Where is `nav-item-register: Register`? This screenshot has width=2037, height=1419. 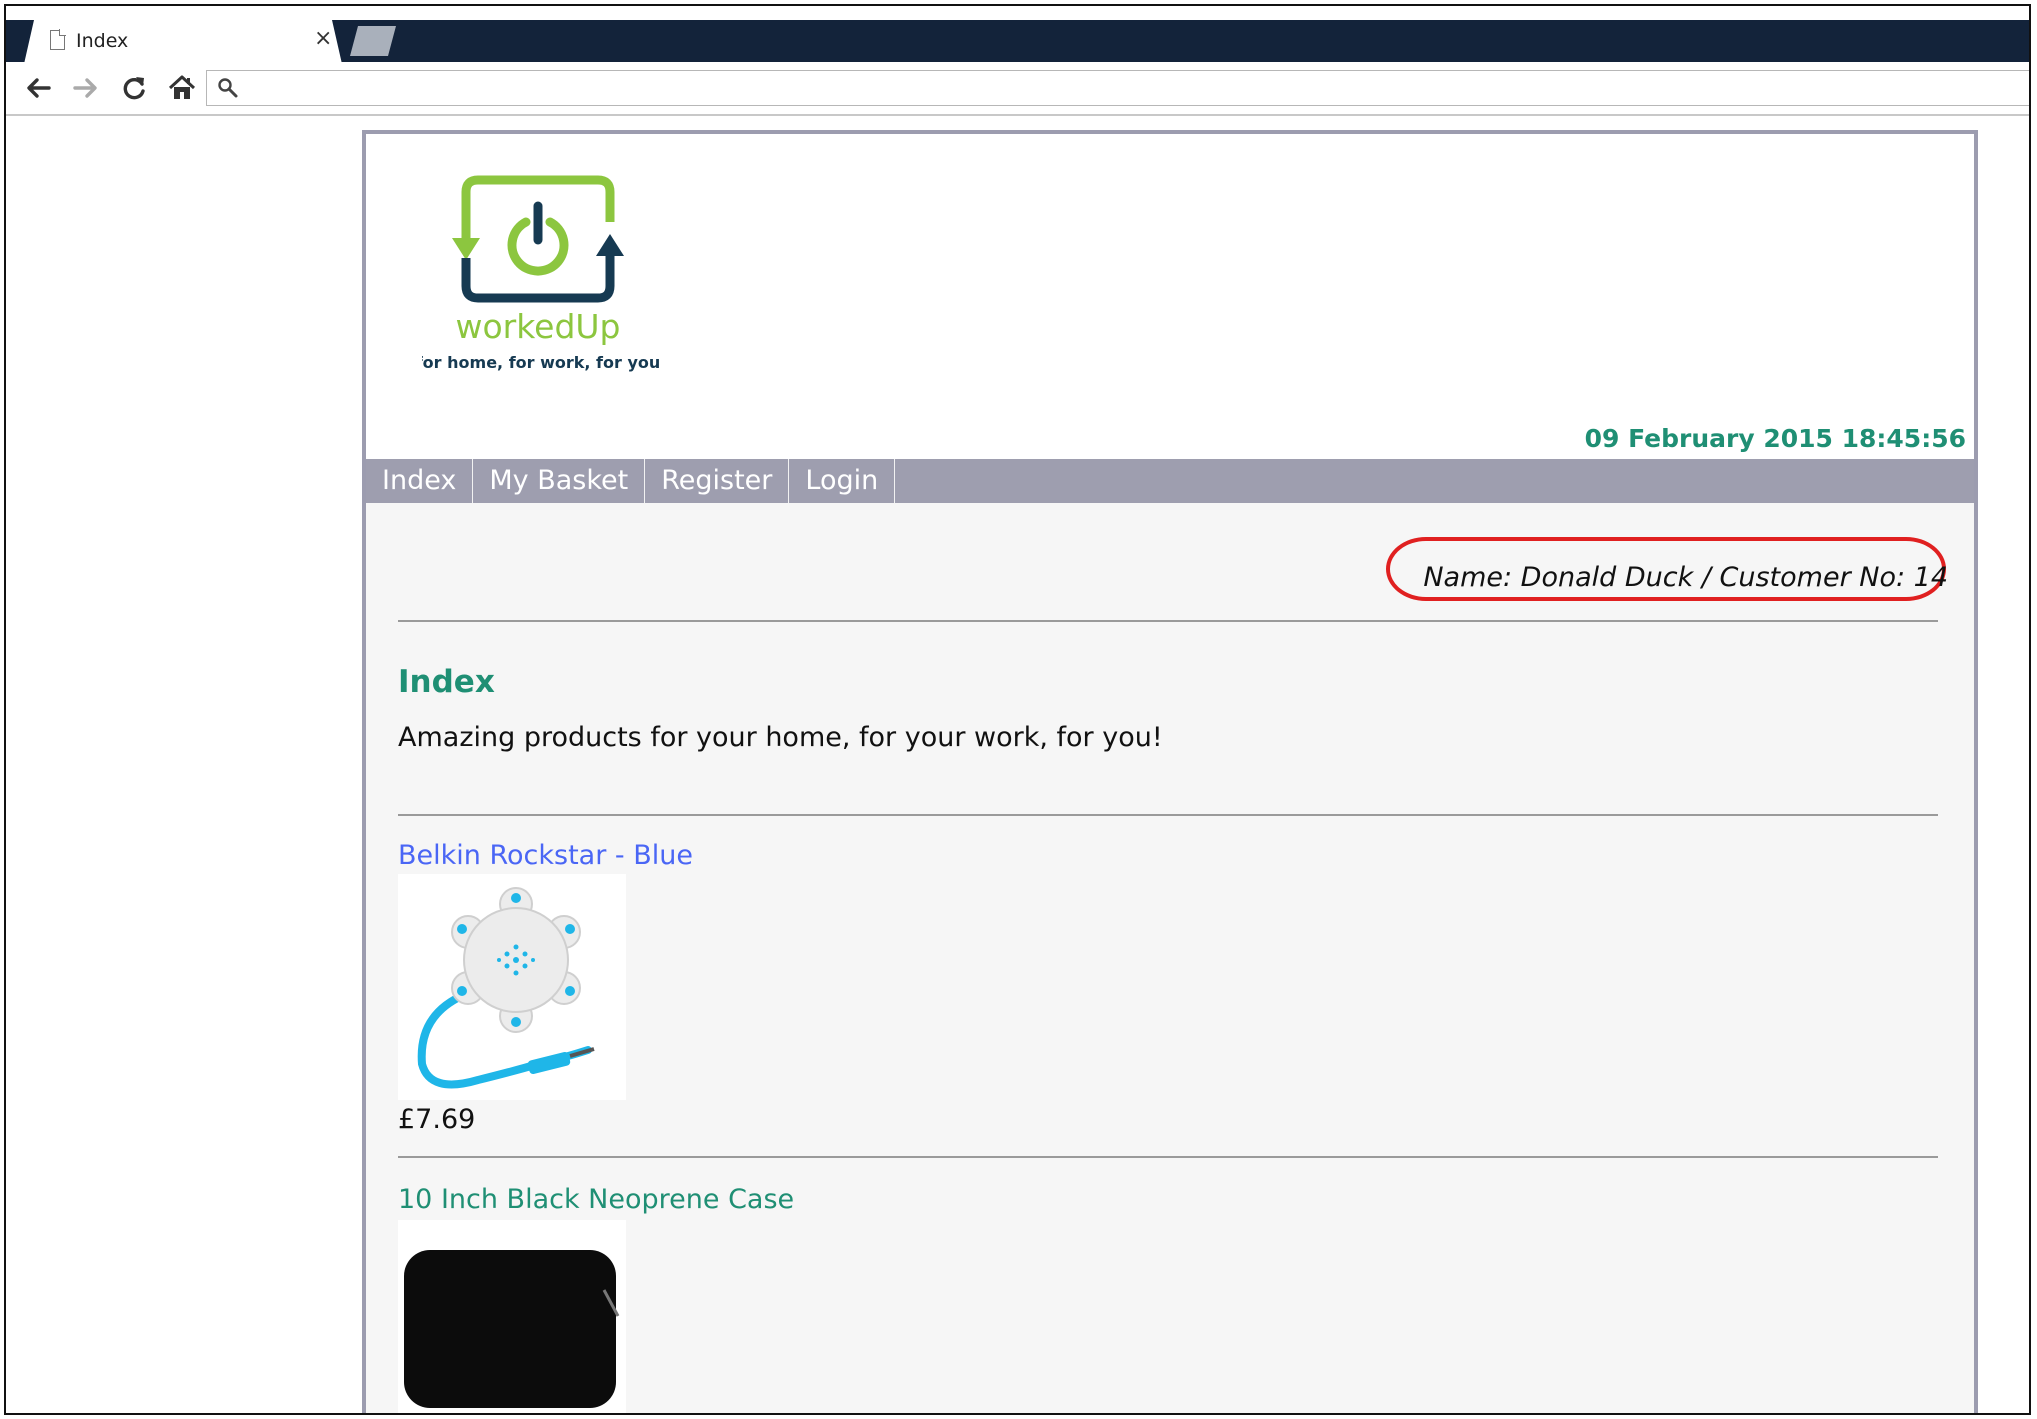 nav-item-register: Register is located at coordinates (717, 481).